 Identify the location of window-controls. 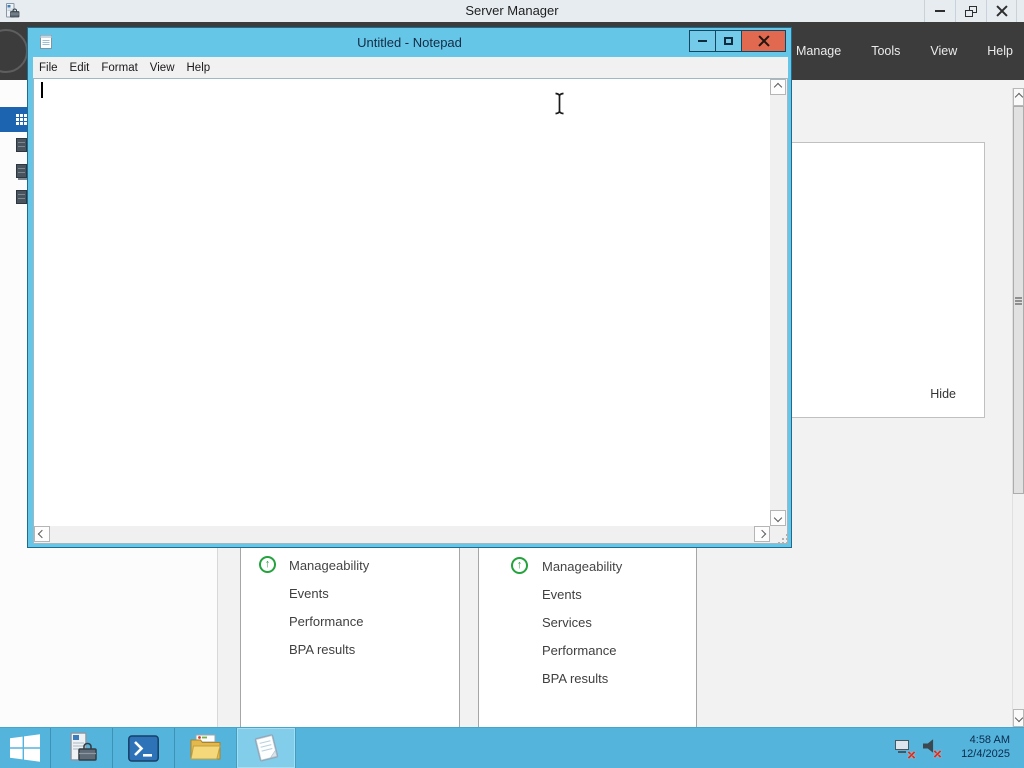
(970, 11).